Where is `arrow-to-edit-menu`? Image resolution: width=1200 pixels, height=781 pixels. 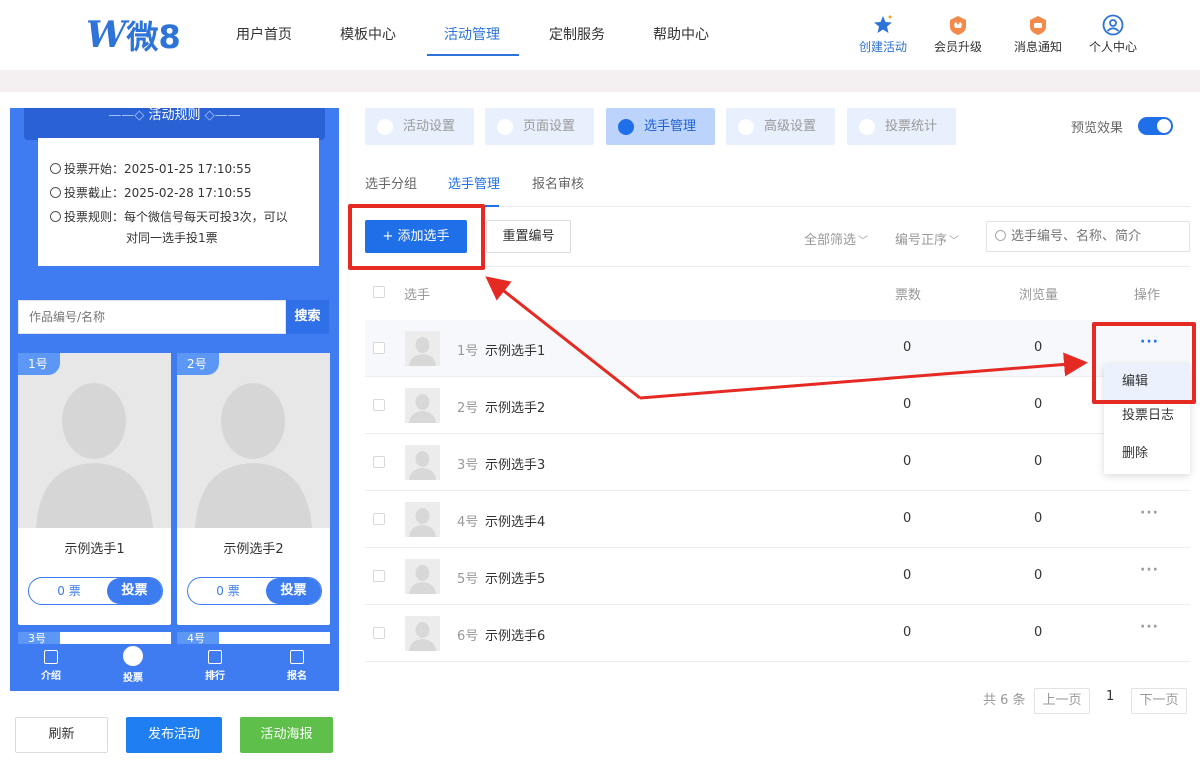
arrow-to-edit-menu is located at coordinates (863, 376).